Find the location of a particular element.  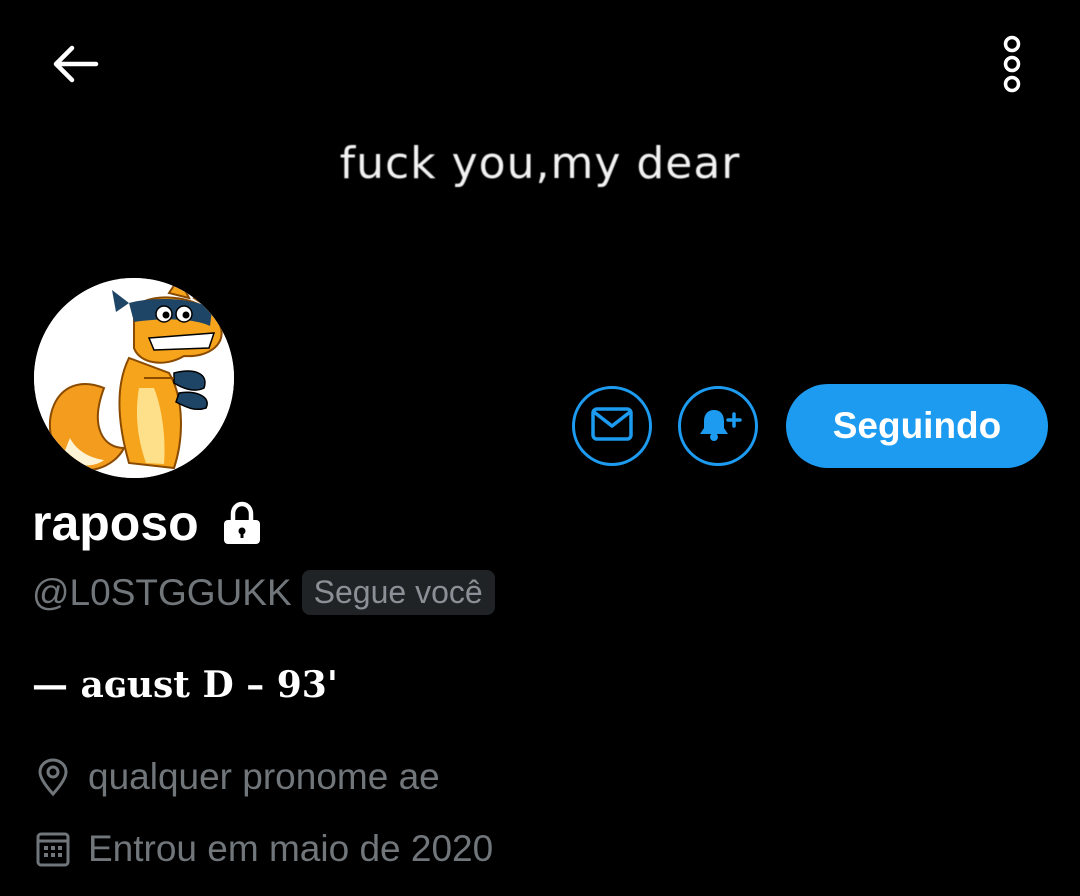

joined-date-text: Entrou em maio de 2020 is located at coordinates (291, 848).